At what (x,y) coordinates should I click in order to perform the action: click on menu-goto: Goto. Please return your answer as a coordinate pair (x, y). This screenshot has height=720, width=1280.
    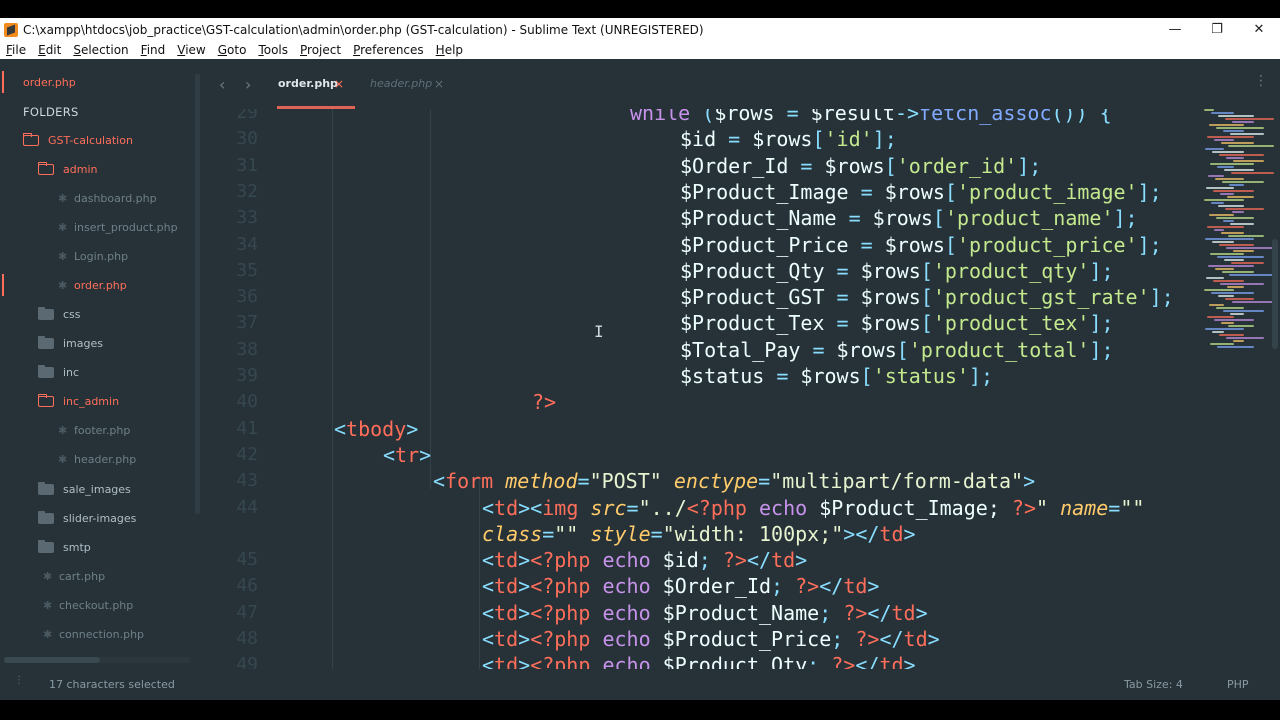
    Looking at the image, I should click on (232, 50).